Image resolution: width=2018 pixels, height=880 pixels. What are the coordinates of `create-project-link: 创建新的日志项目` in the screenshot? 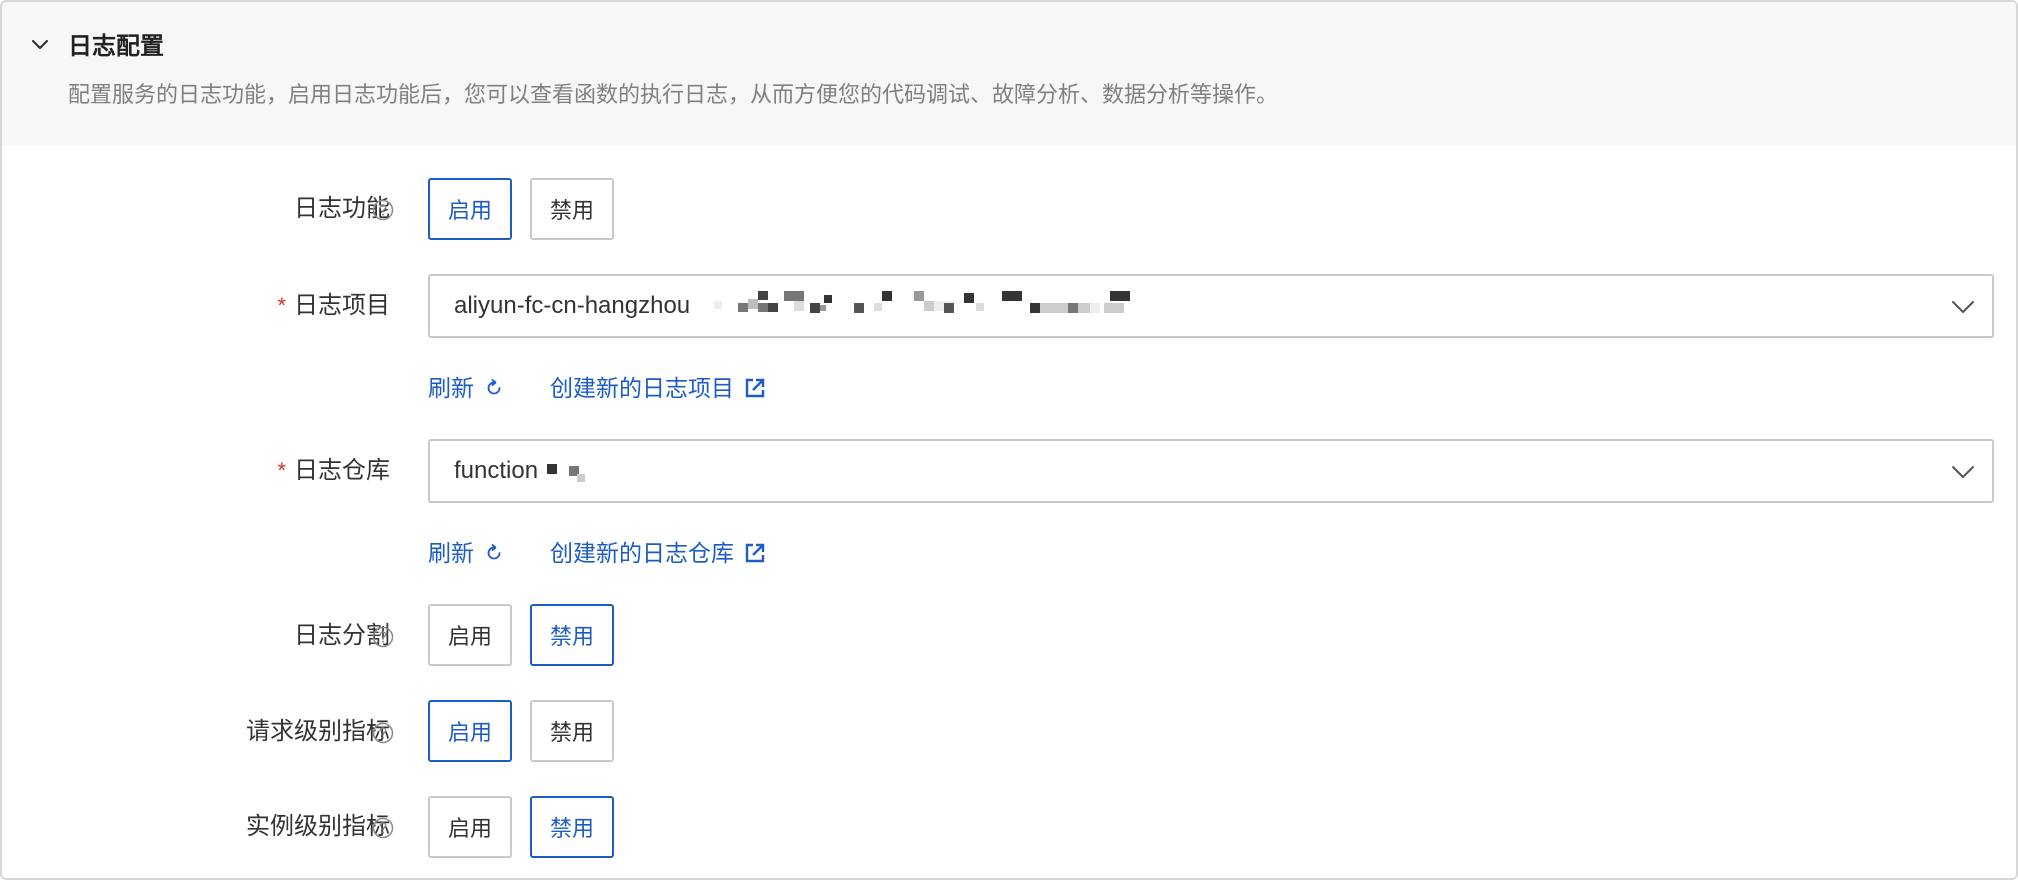 It's located at (658, 388).